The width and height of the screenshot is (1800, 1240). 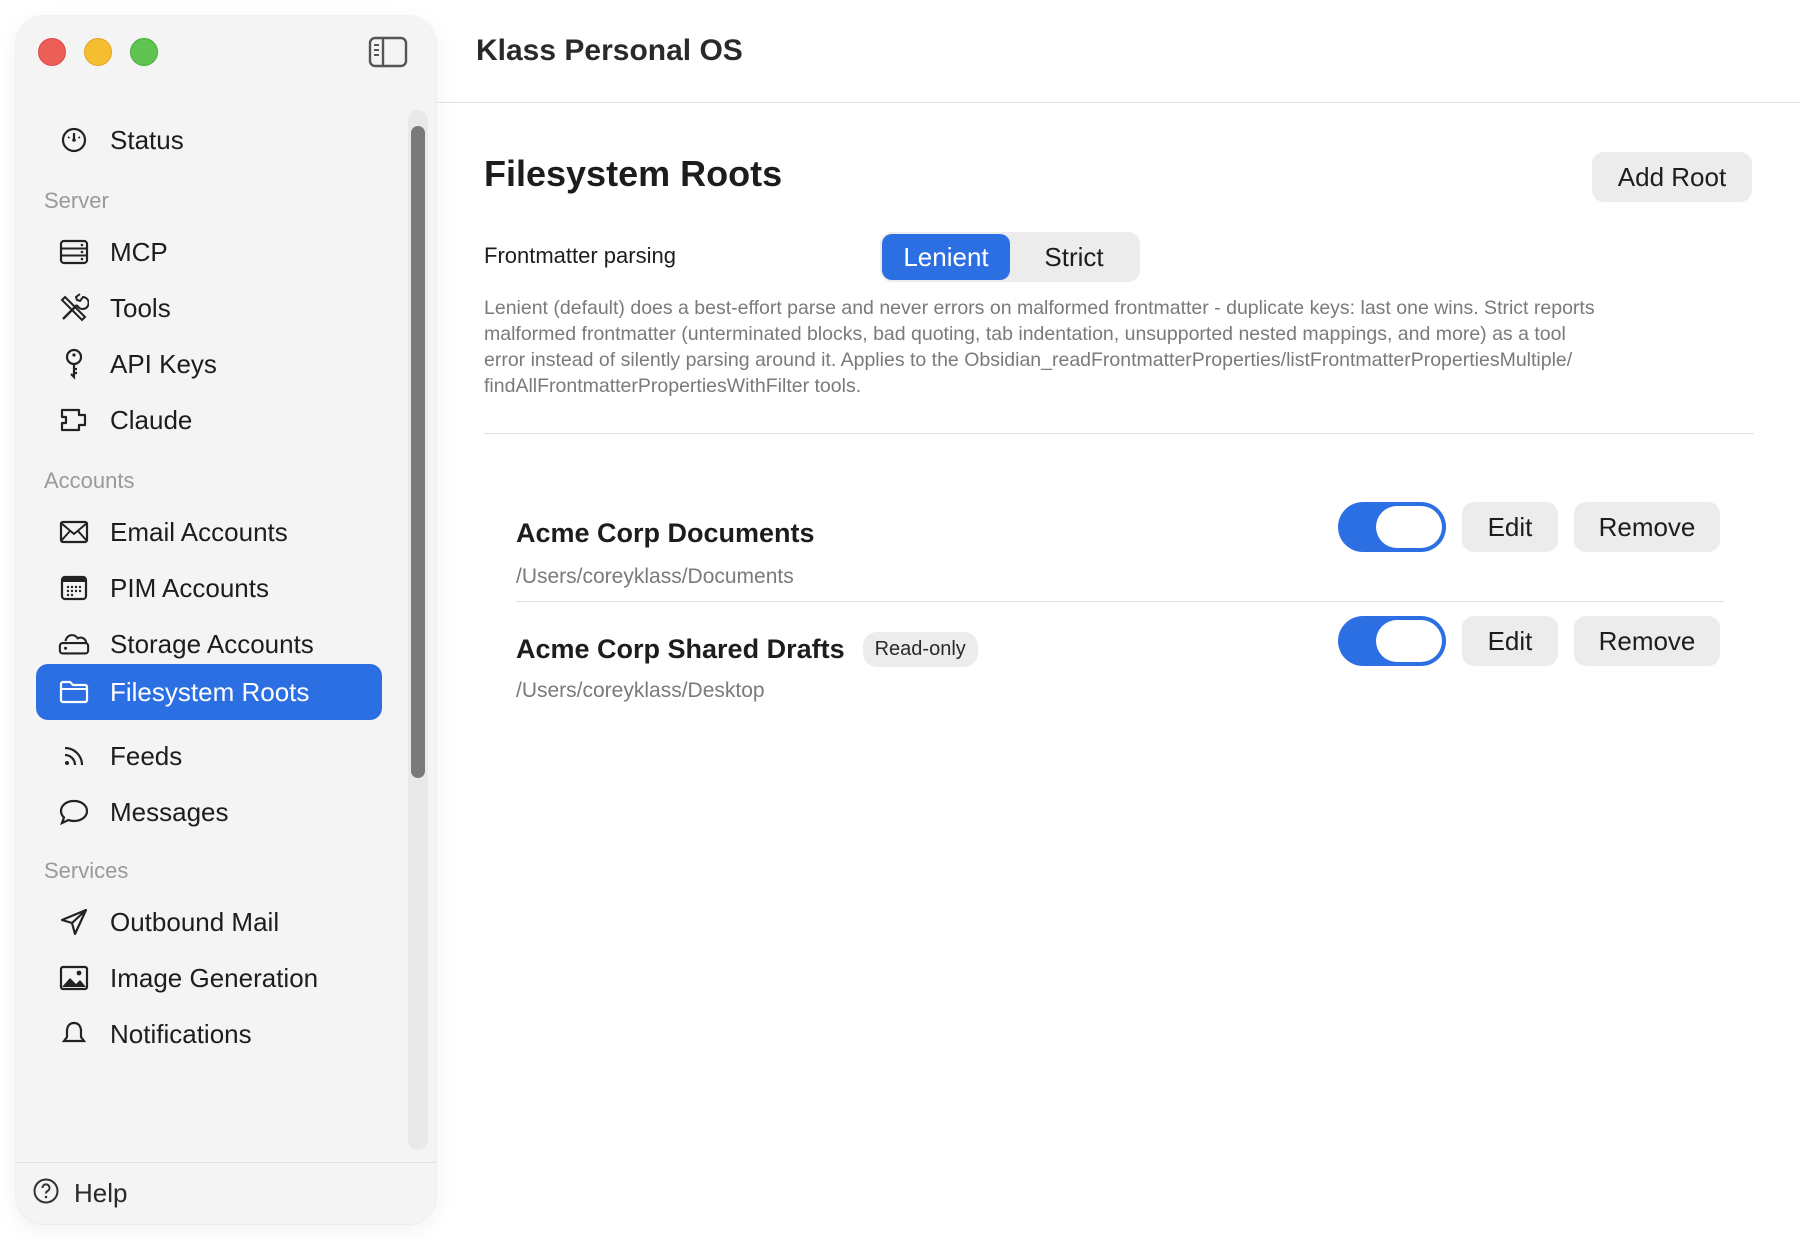 What do you see at coordinates (169, 811) in the screenshot?
I see `sidebar-item-label: Messages` at bounding box center [169, 811].